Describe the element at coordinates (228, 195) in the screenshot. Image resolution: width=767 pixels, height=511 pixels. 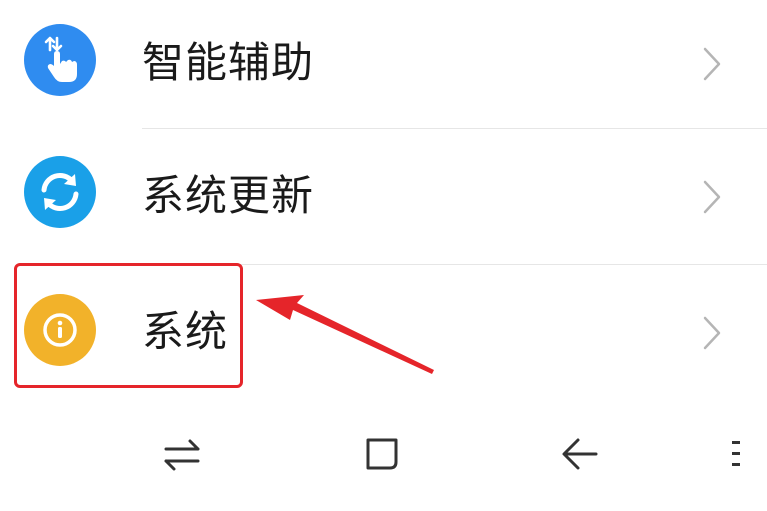
I see `settings-item-label: 系统更新` at that location.